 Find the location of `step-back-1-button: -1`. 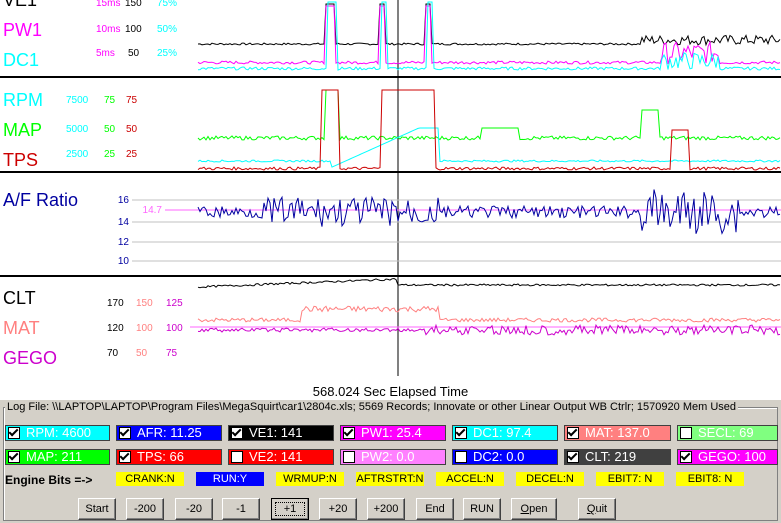

step-back-1-button: -1 is located at coordinates (241, 509).